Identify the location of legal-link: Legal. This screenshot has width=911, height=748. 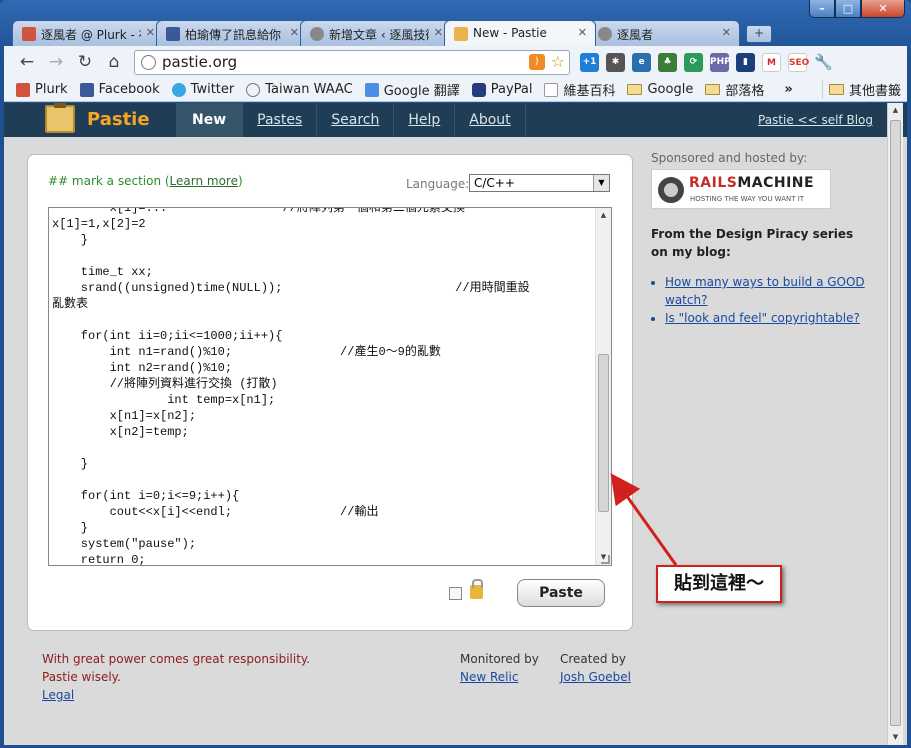
(176, 695).